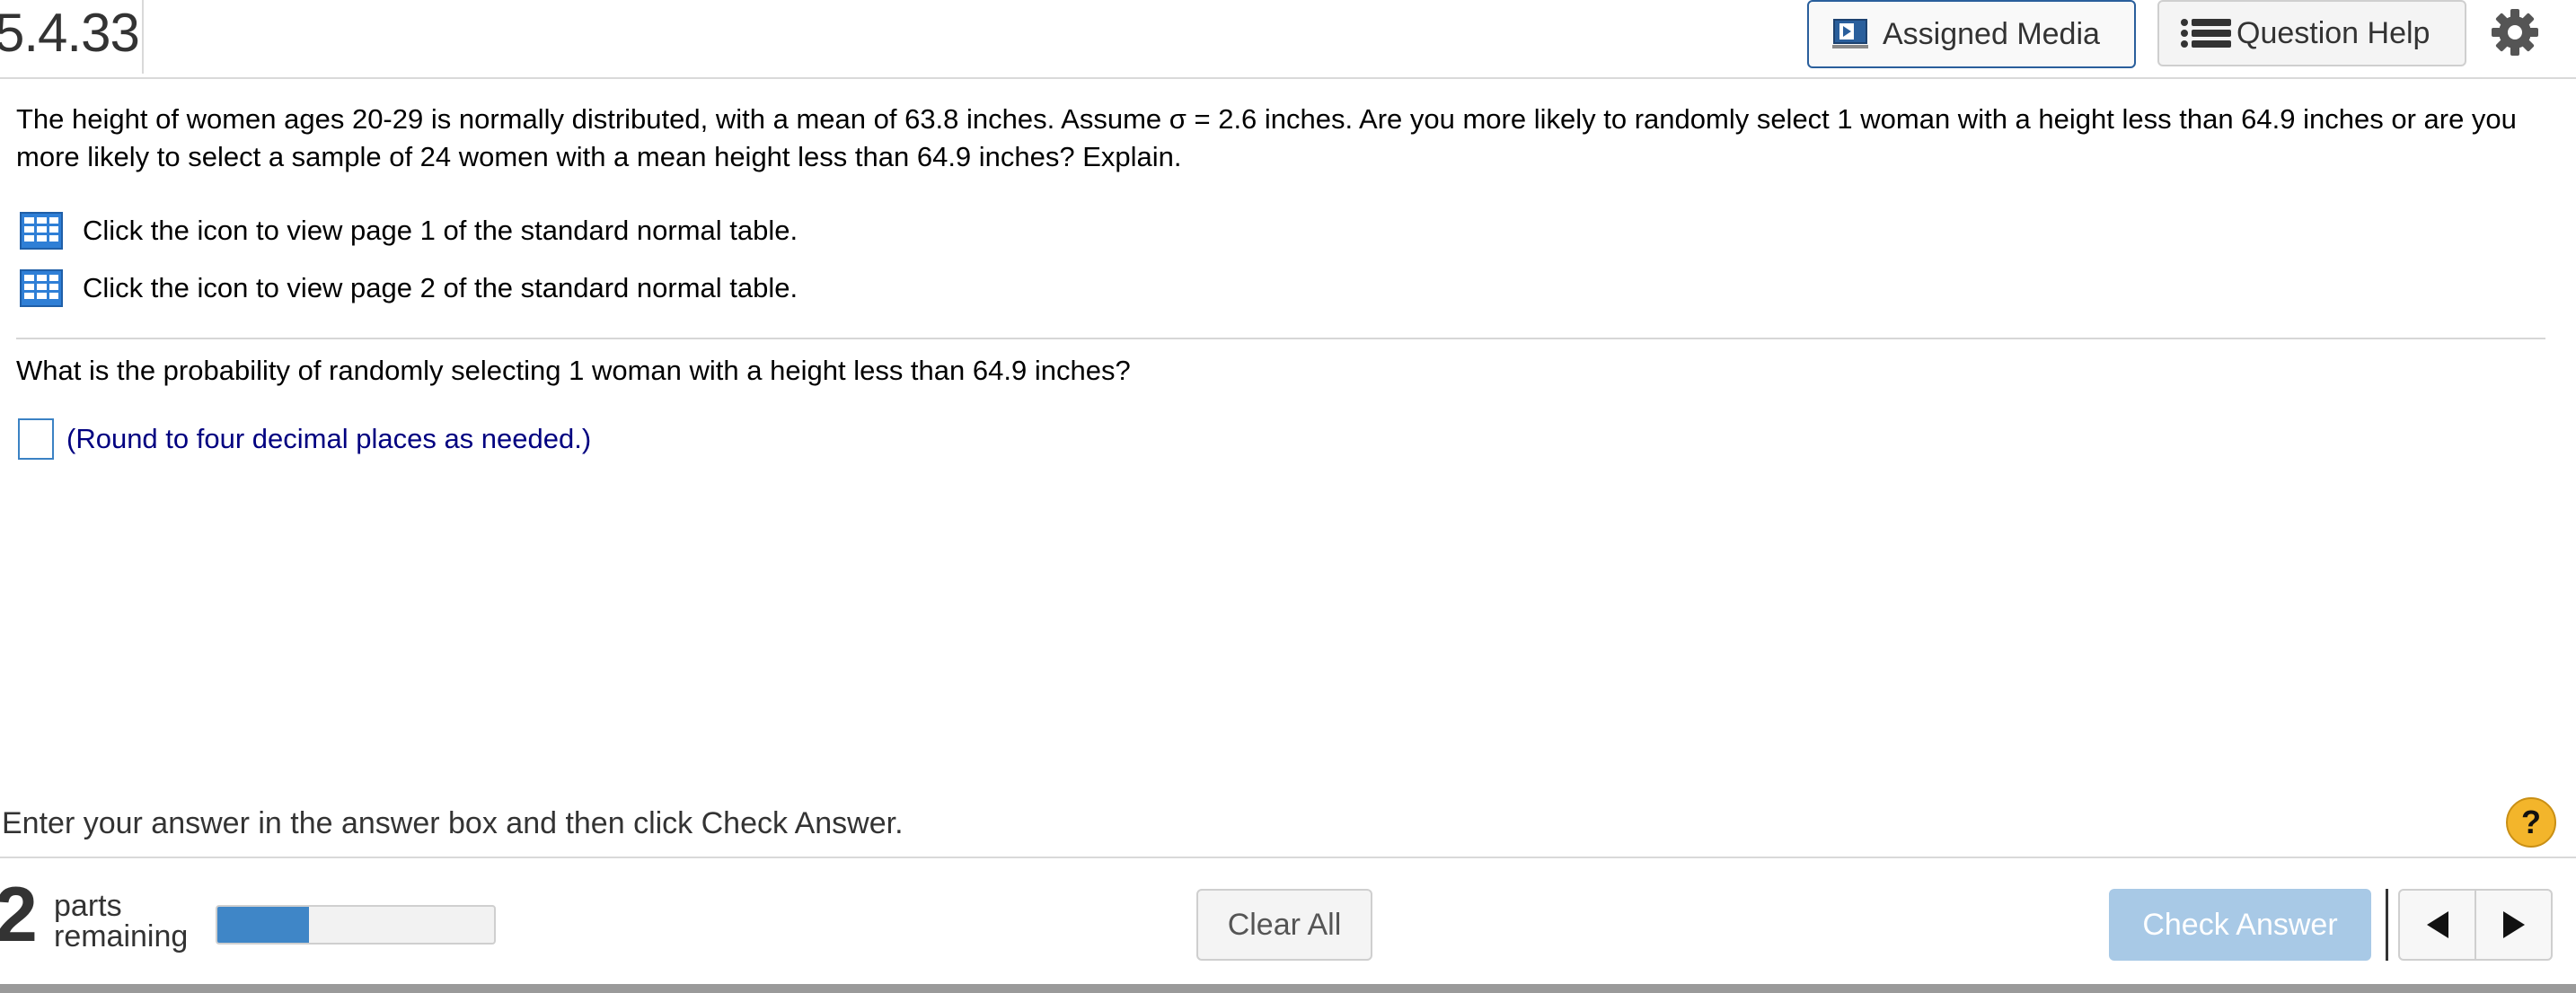 This screenshot has width=2576, height=993. Describe the element at coordinates (19, 915) in the screenshot. I see `parts-count: 2` at that location.